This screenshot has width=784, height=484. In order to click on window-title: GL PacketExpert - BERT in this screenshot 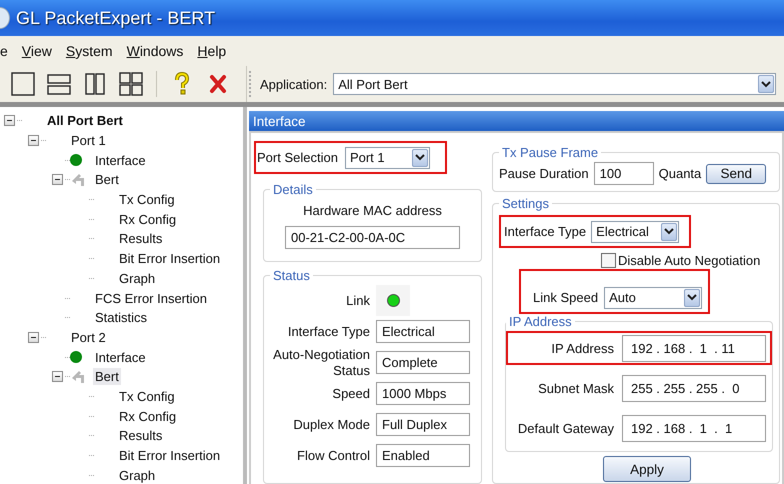, I will do `click(116, 18)`.